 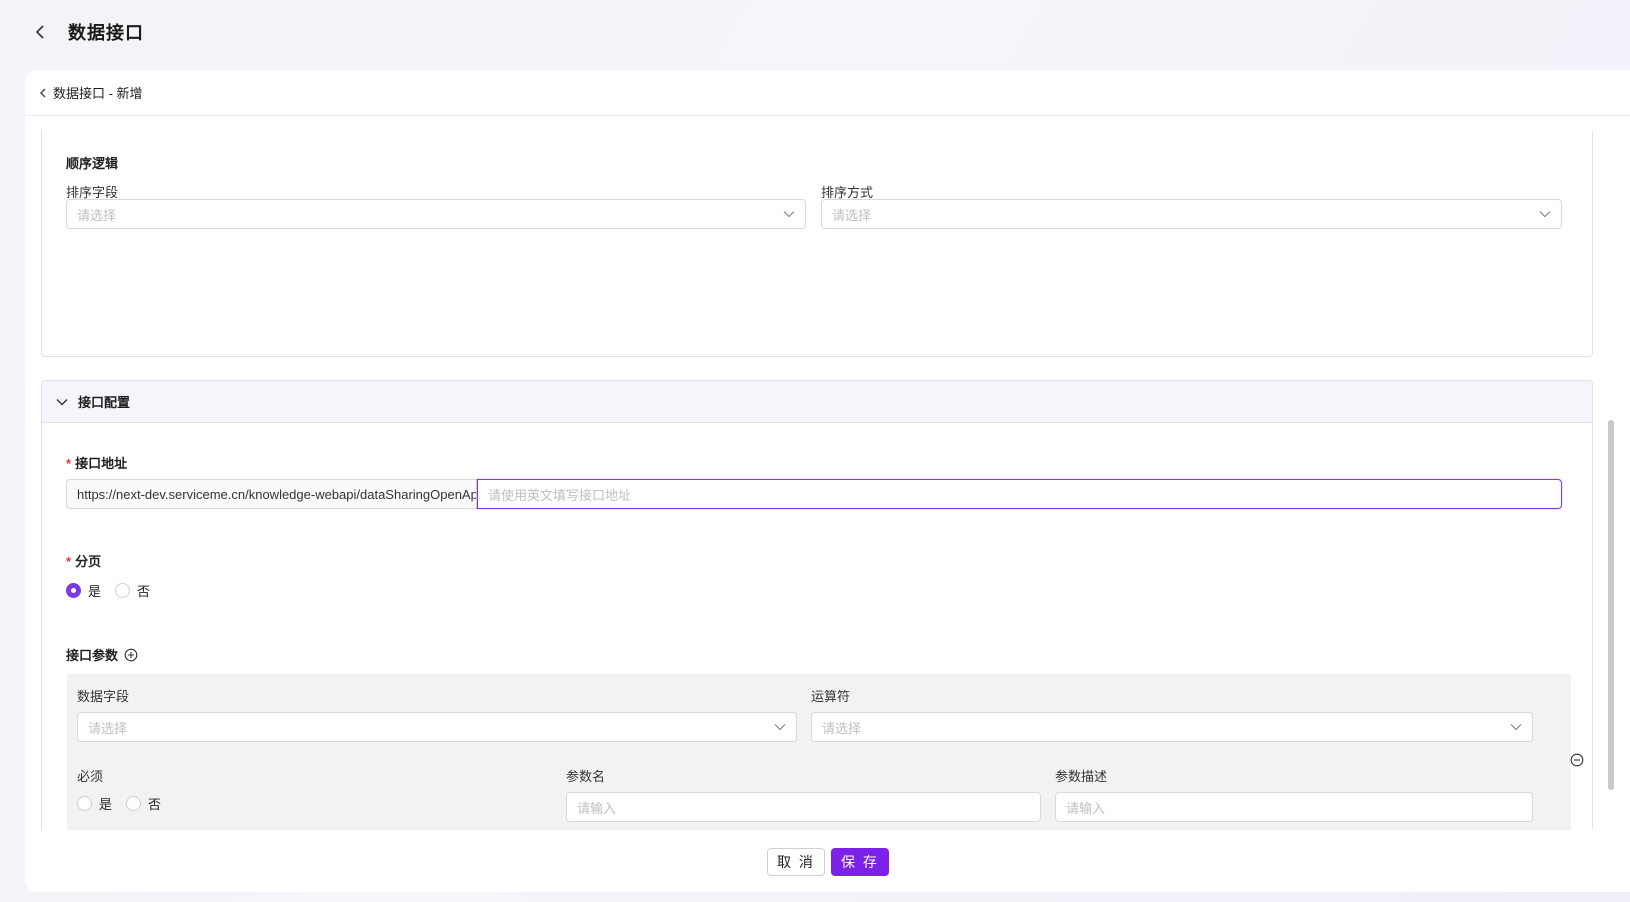 I want to click on operator-placeholder: 请选择, so click(x=842, y=728).